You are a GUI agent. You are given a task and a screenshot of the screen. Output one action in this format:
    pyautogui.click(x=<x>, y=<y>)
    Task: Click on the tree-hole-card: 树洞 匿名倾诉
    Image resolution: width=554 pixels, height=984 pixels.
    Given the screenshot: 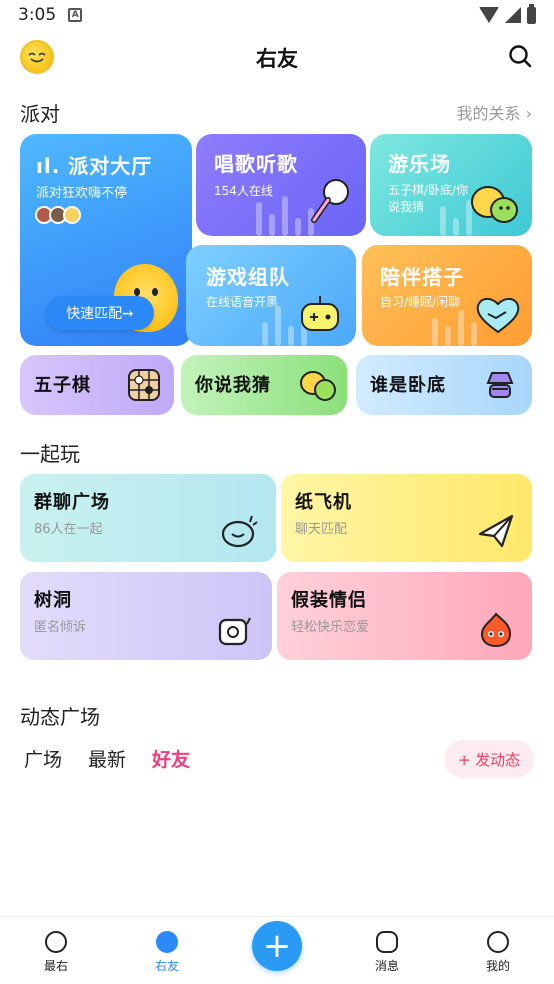 What is the action you would take?
    pyautogui.click(x=146, y=616)
    